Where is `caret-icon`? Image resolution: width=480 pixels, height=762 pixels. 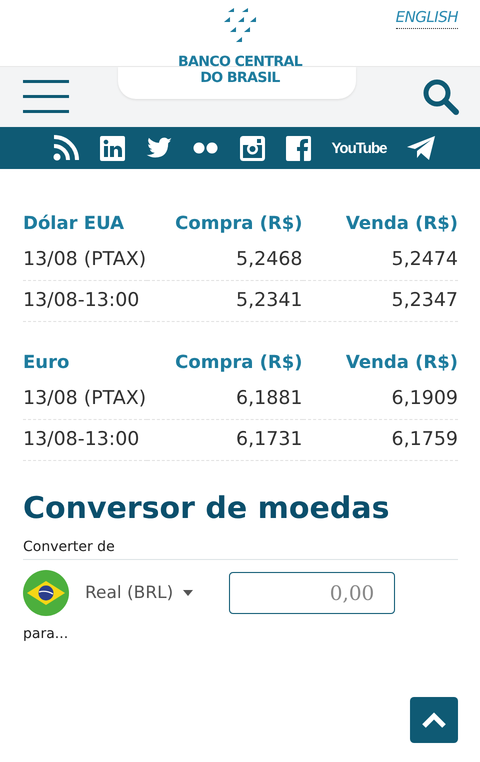
caret-icon is located at coordinates (188, 593).